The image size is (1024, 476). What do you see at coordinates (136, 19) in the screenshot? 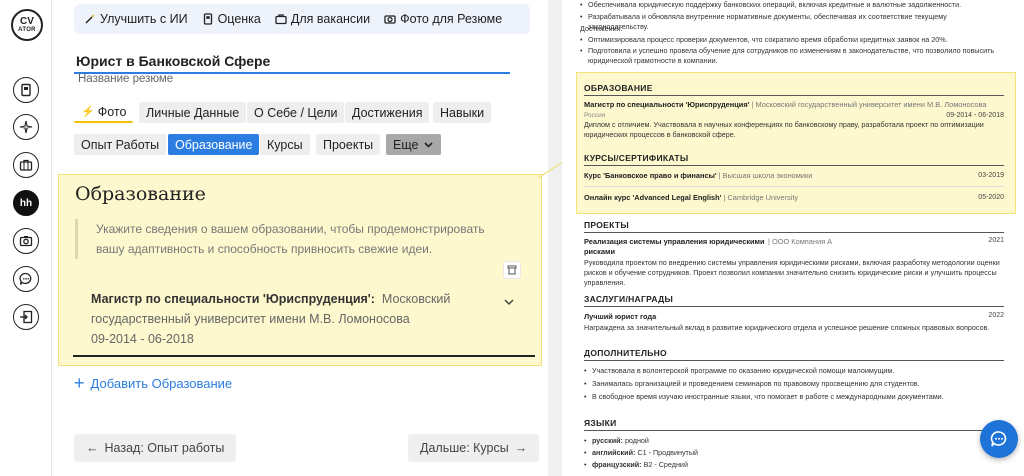
I see `improve-ai-button: Улучшить с ИИ` at bounding box center [136, 19].